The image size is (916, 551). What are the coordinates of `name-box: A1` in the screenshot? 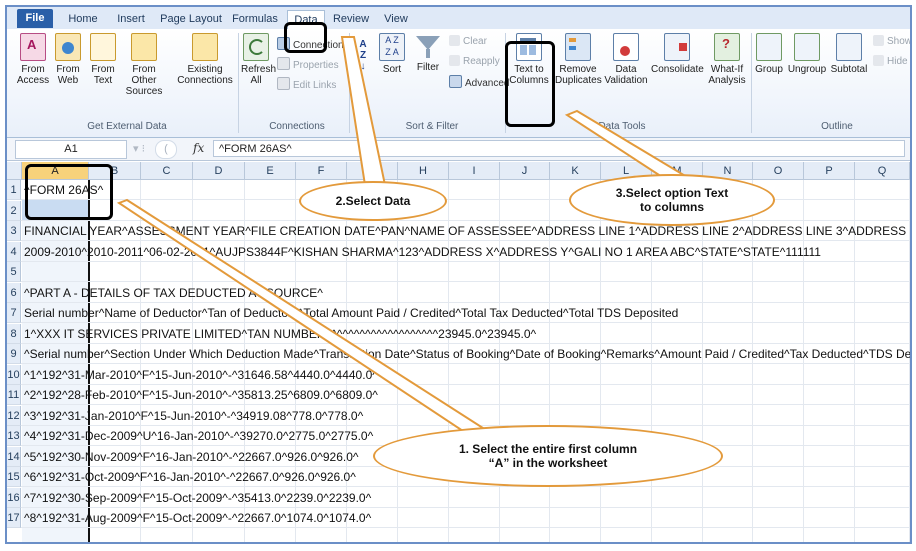 It's located at (71, 149).